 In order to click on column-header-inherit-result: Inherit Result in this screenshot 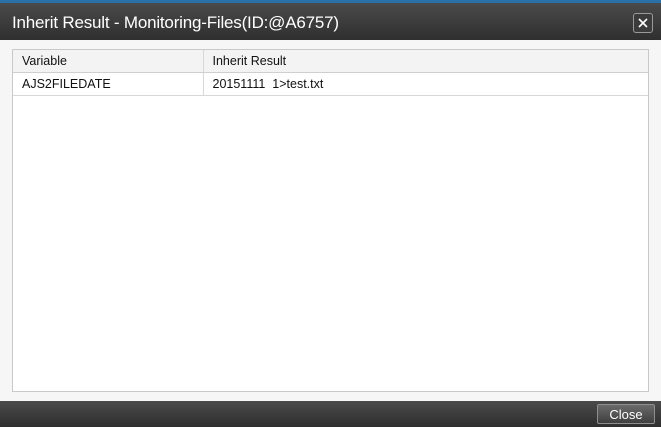, I will do `click(425, 61)`.